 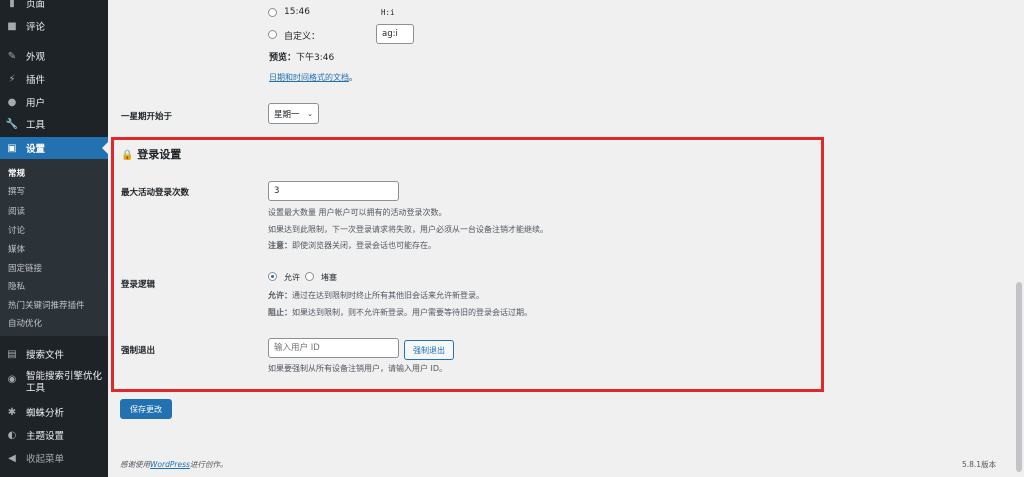 What do you see at coordinates (54, 102) in the screenshot?
I see `sidebar-item-users: ● 用户` at bounding box center [54, 102].